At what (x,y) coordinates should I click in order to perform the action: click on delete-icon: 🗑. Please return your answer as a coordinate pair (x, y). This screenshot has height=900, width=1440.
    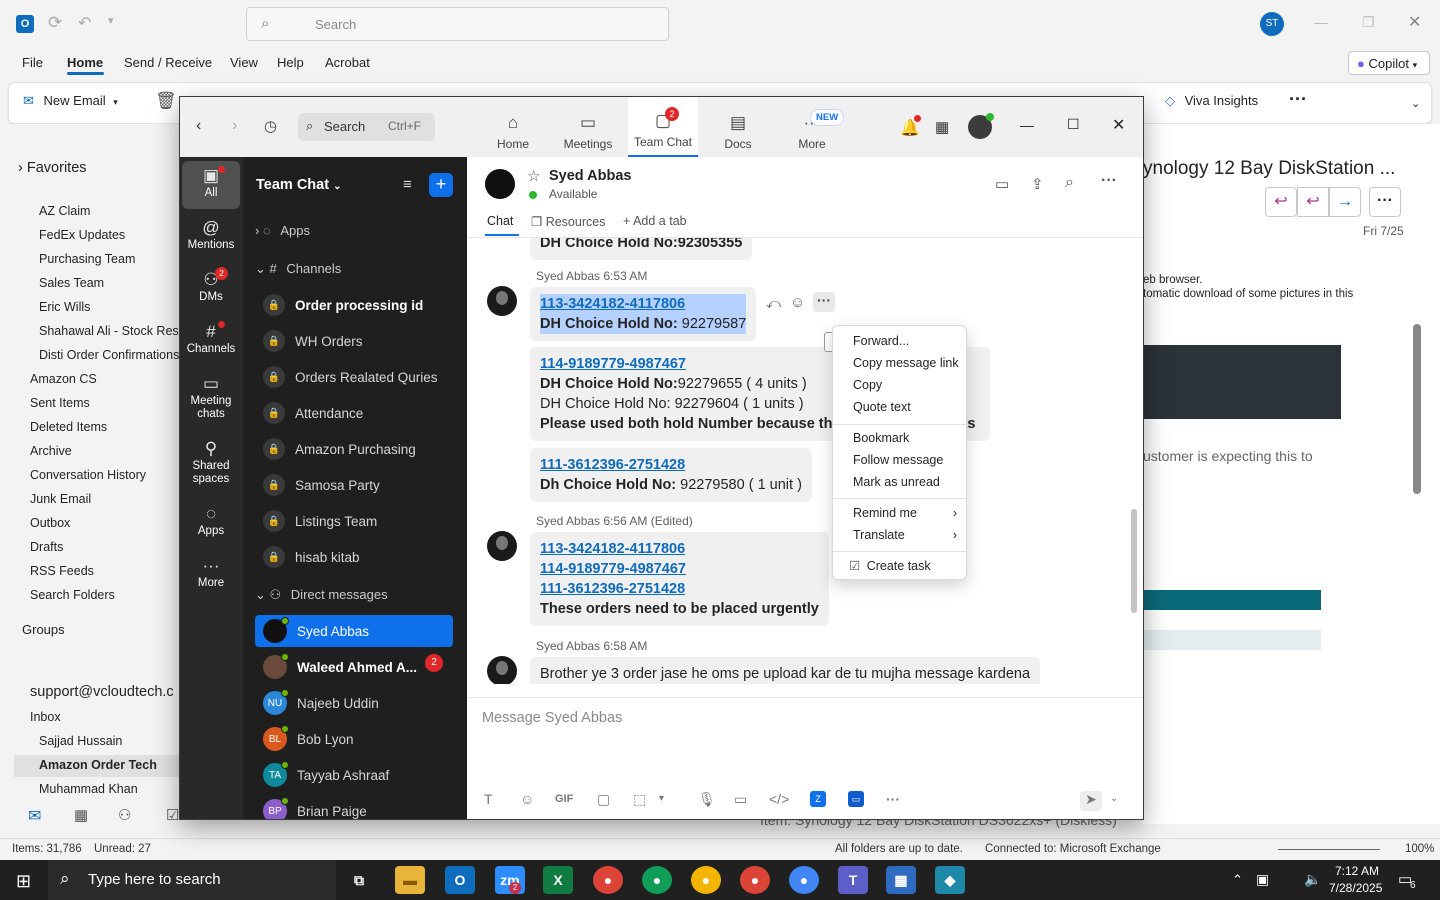
    Looking at the image, I should click on (166, 101).